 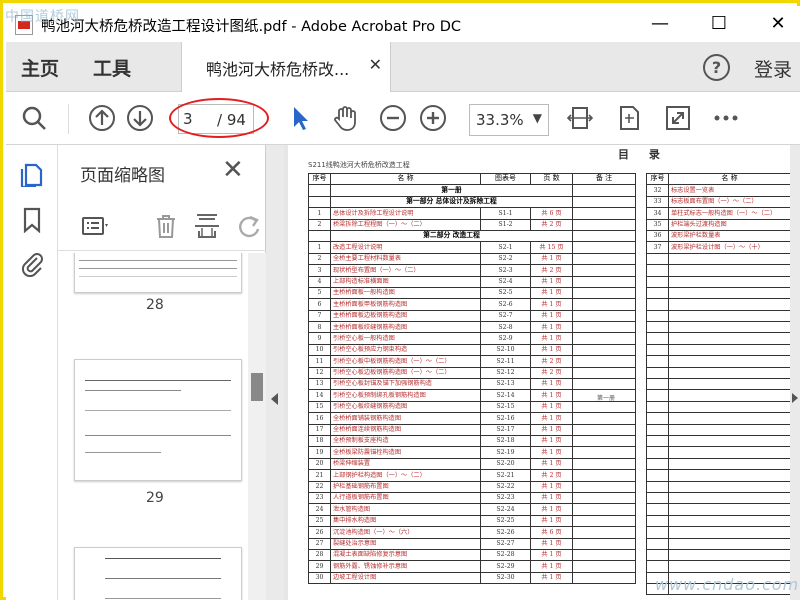 I want to click on zoom-select: 33.3% ▼, so click(x=509, y=120).